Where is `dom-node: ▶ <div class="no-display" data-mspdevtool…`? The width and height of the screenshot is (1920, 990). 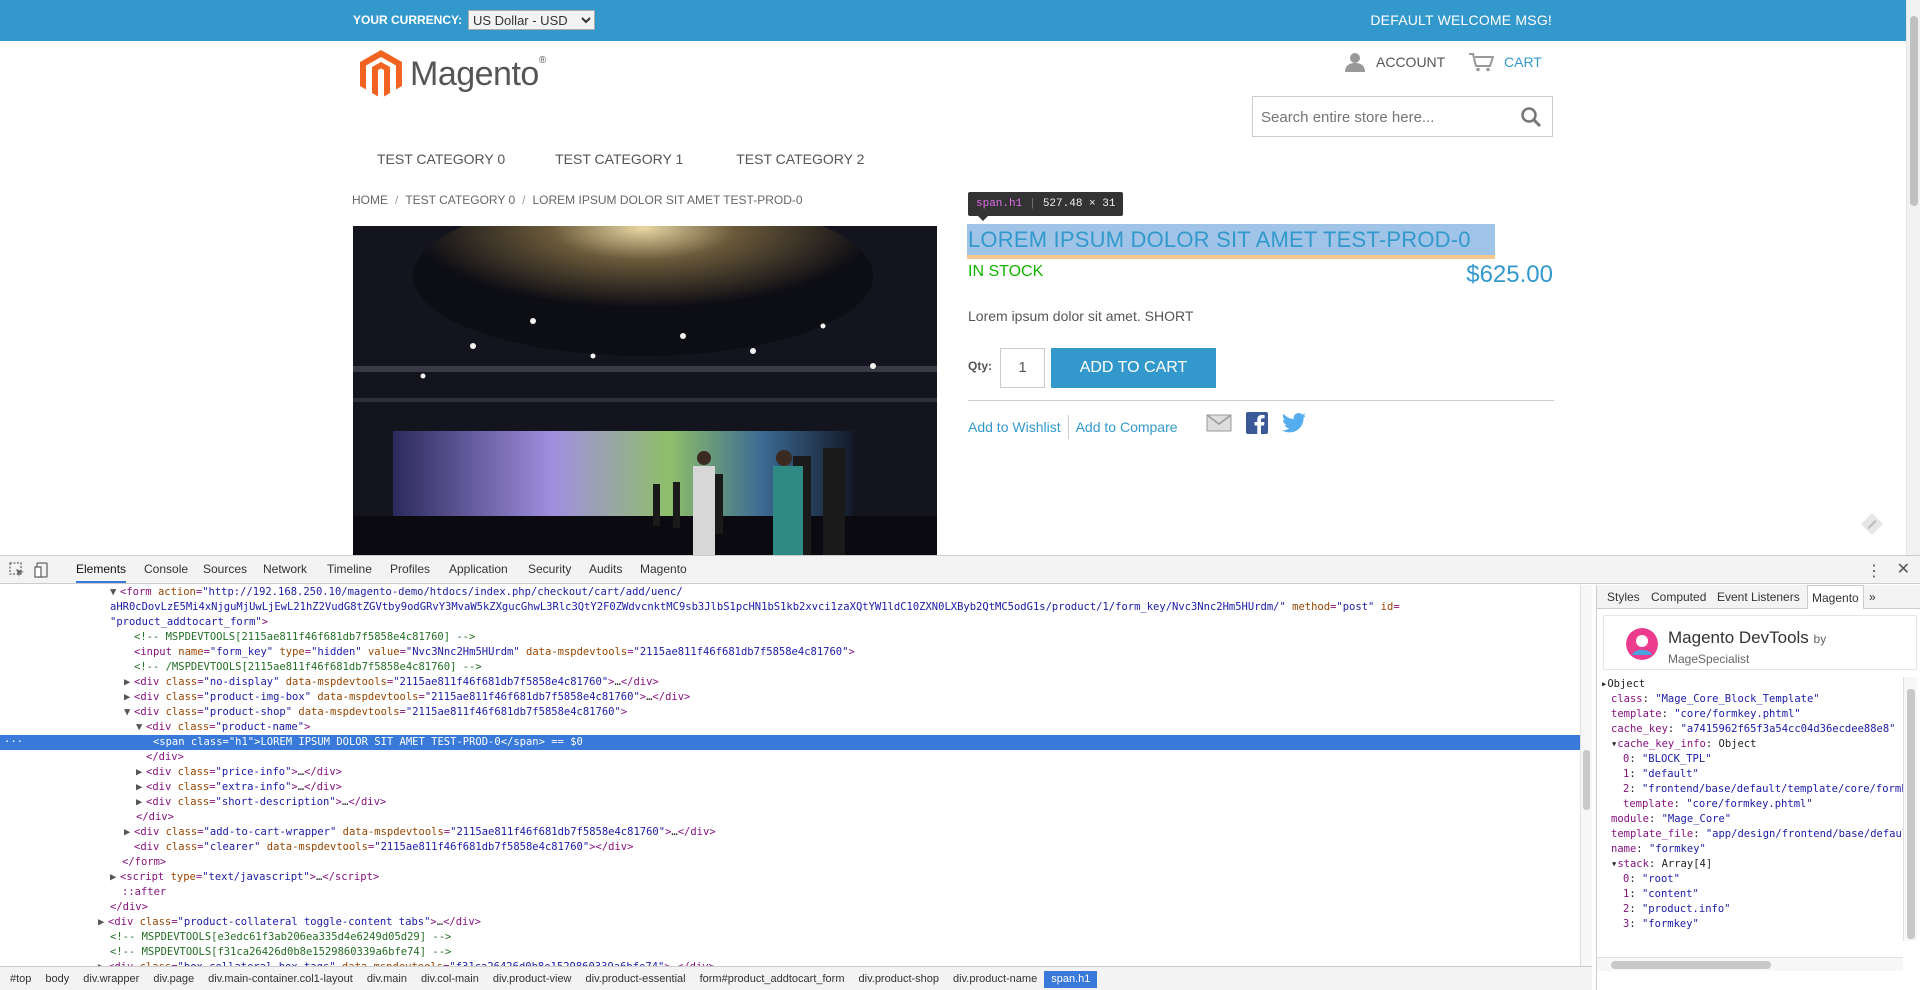 dom-node: ▶ <div class="no-display" data-mspdevtool… is located at coordinates (852, 682).